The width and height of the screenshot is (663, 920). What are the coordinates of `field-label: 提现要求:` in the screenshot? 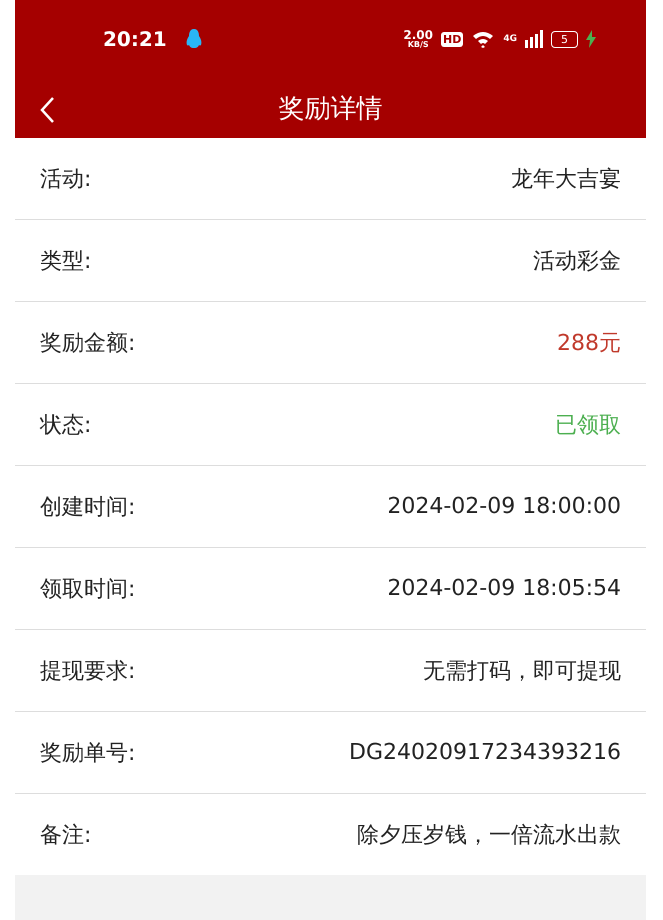 It's located at (88, 672).